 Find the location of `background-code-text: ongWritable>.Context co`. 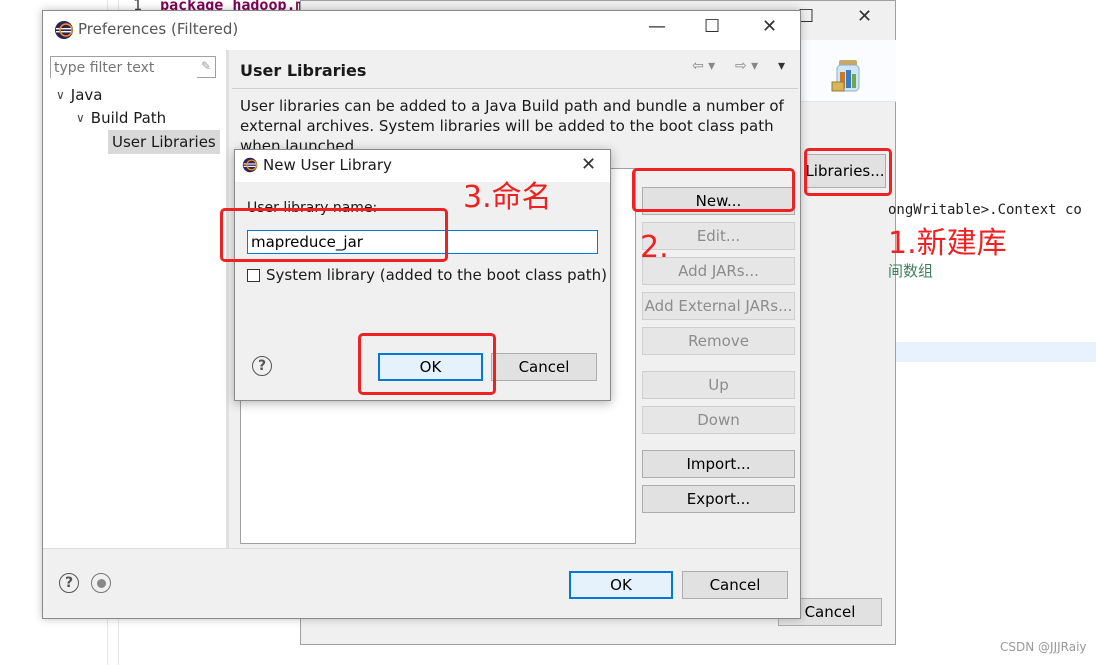

background-code-text: ongWritable>.Context co is located at coordinates (985, 210).